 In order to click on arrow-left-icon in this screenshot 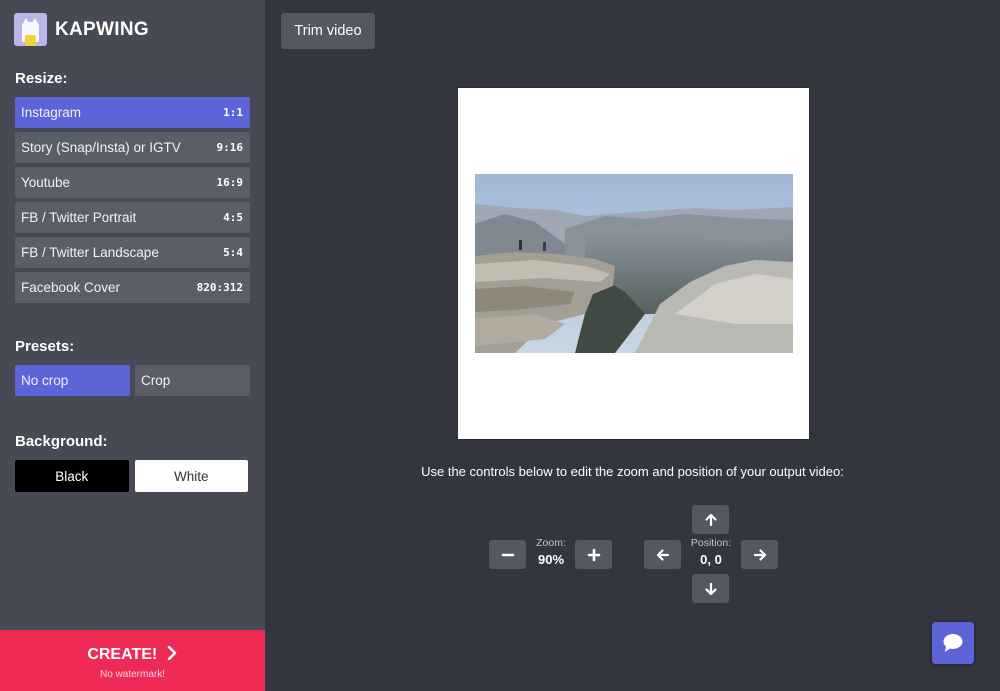, I will do `click(662, 554)`.